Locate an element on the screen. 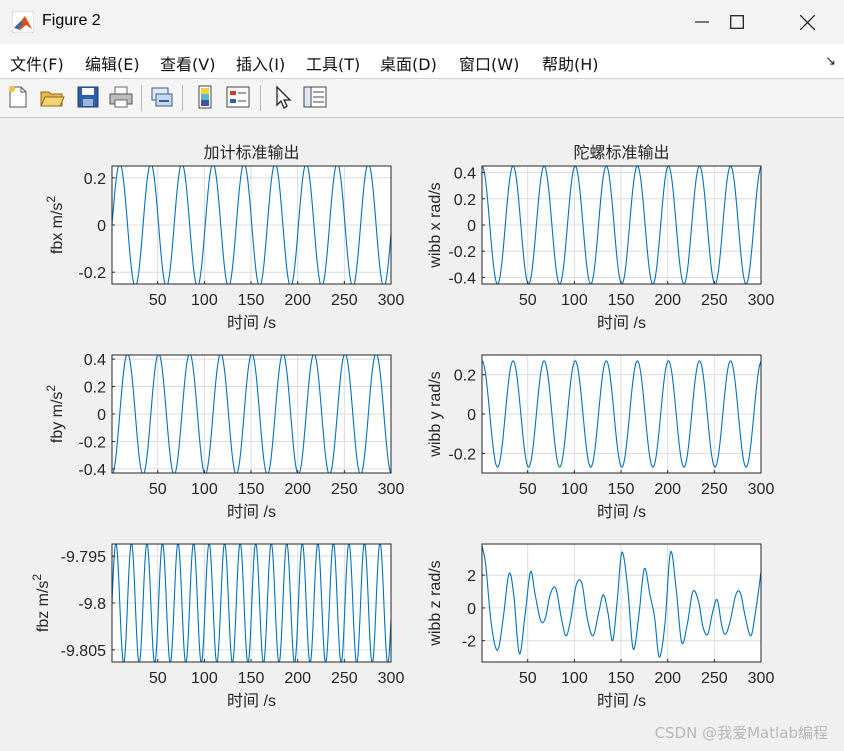  y-tick-label: -9.8 is located at coordinates (92, 604).